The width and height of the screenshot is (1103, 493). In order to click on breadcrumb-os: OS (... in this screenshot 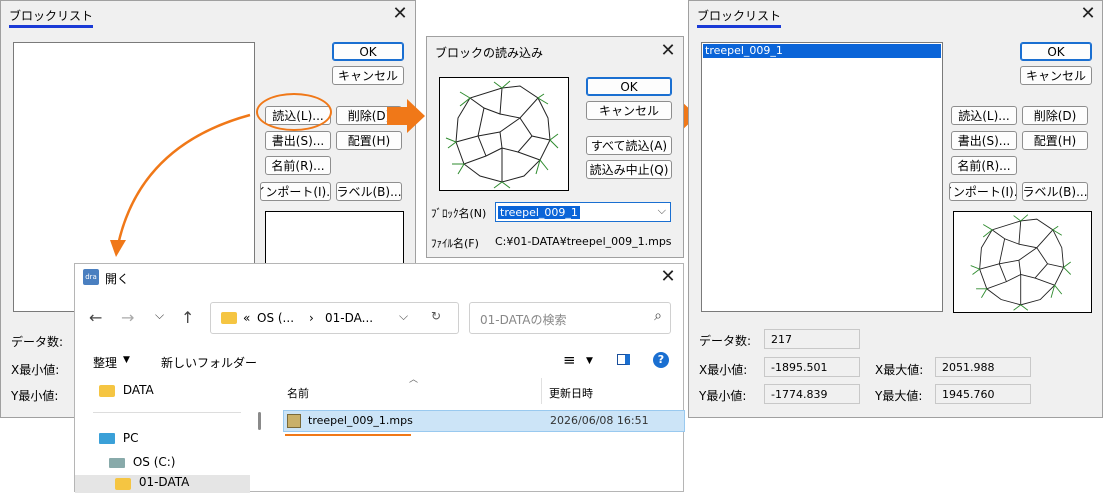, I will do `click(275, 318)`.